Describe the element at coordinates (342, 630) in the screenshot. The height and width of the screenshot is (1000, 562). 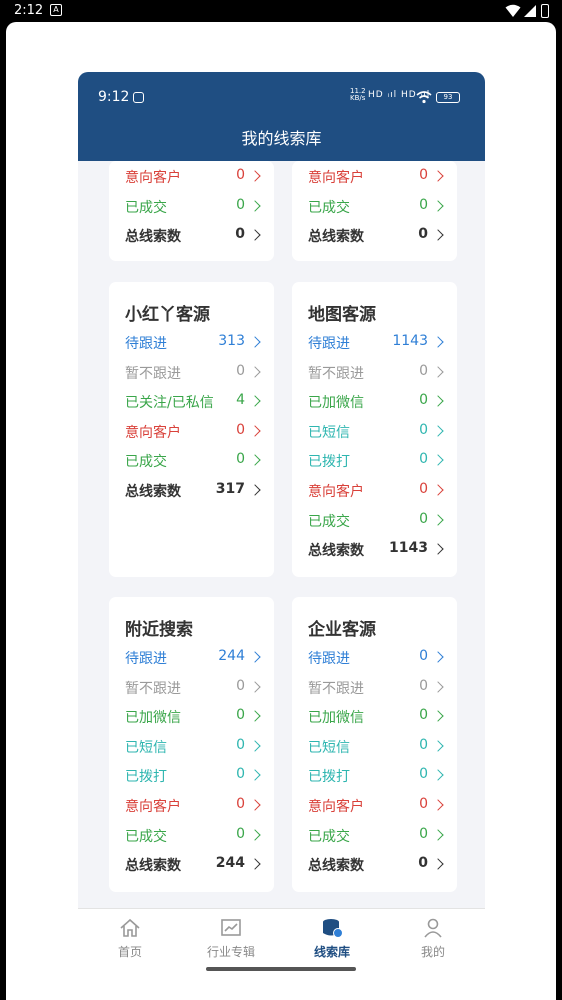
I see `card-title: 企业客源` at that location.